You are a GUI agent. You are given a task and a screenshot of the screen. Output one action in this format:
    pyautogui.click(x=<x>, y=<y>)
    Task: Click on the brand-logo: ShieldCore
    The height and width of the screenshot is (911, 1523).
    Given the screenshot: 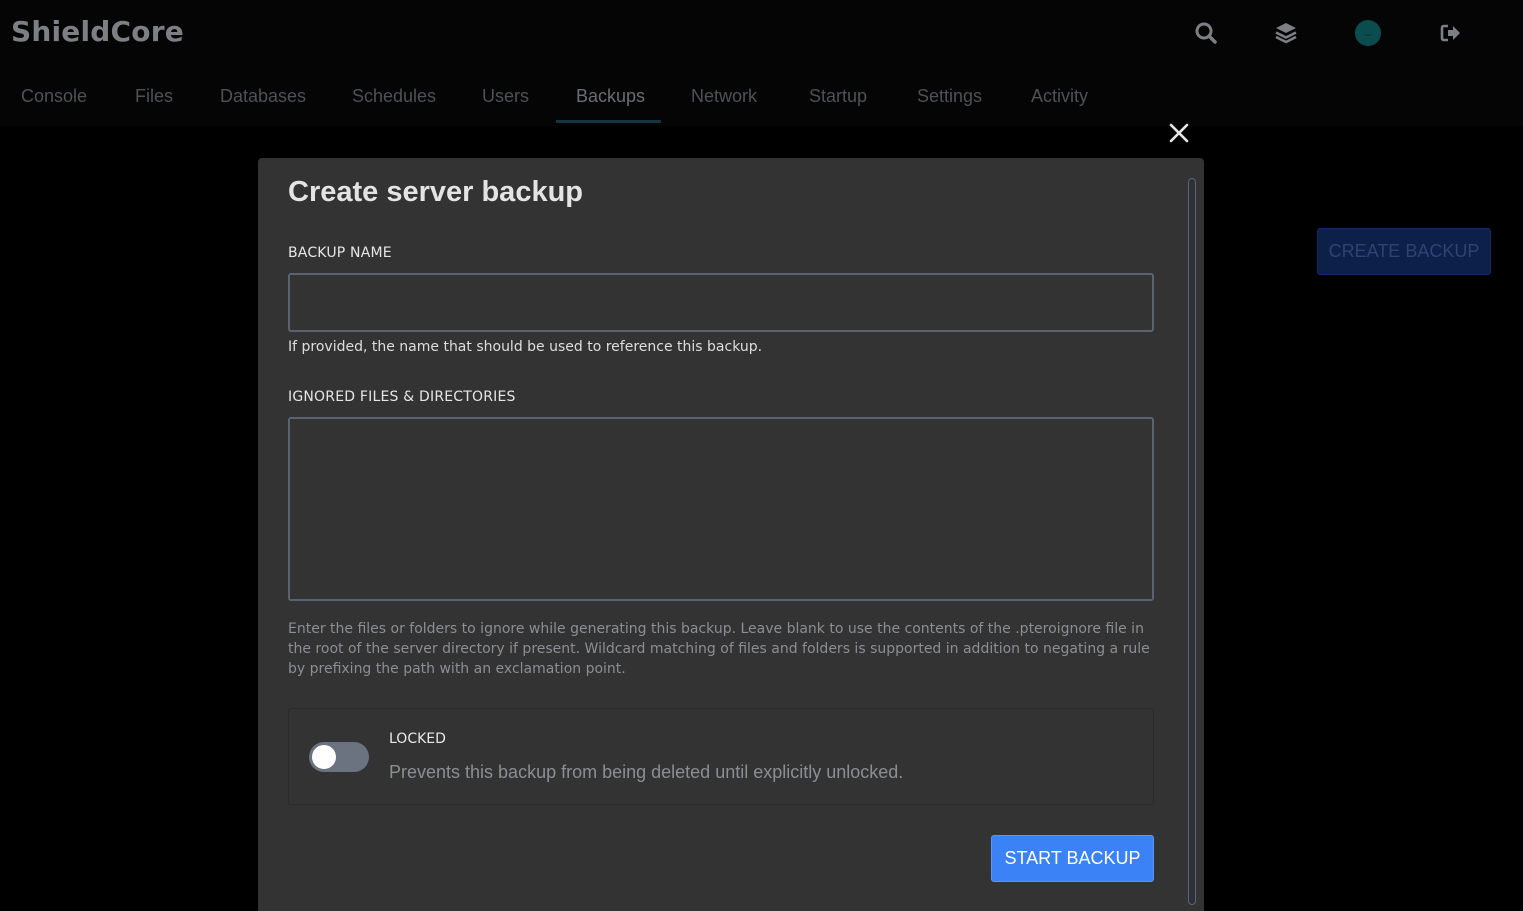 What is the action you would take?
    pyautogui.click(x=97, y=31)
    